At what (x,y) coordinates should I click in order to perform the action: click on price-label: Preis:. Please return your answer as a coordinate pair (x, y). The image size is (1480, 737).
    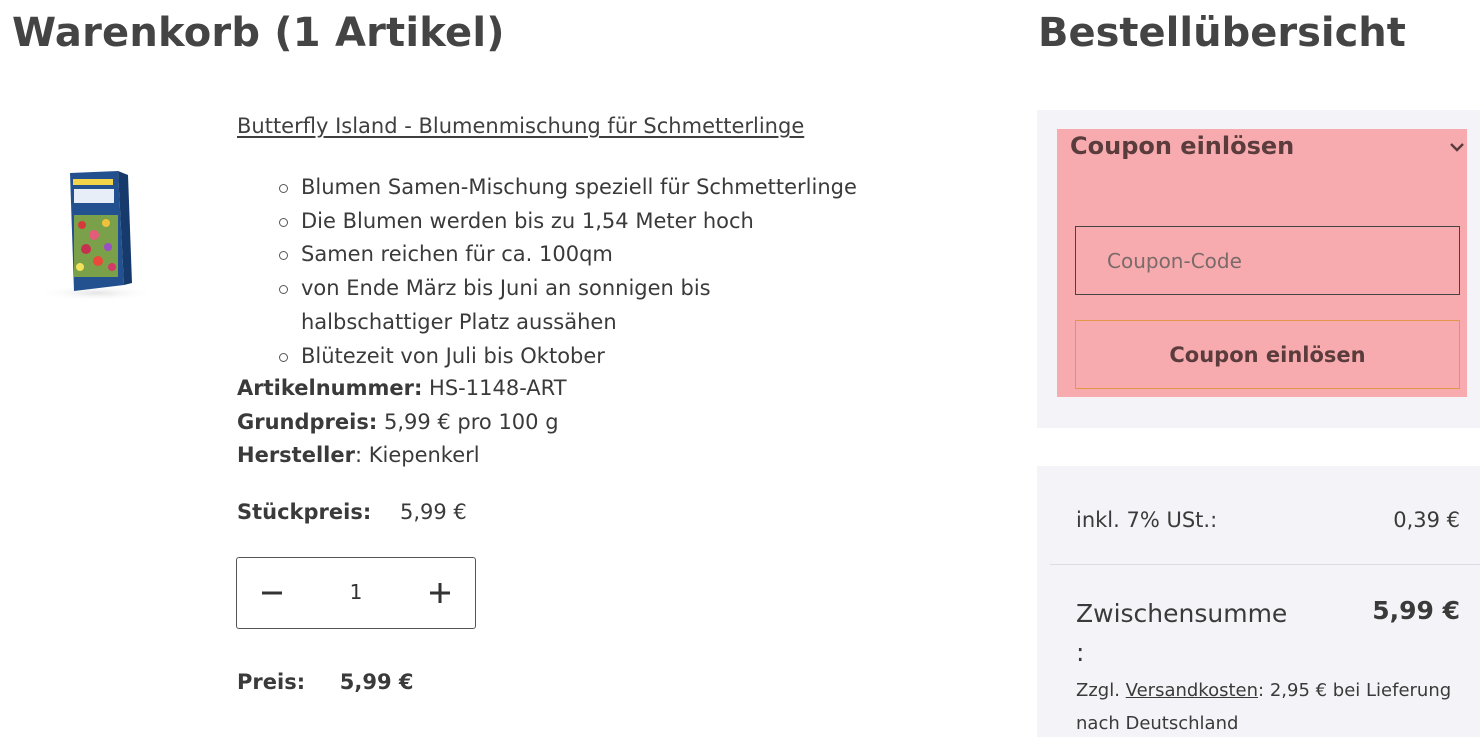
    Looking at the image, I should click on (271, 682).